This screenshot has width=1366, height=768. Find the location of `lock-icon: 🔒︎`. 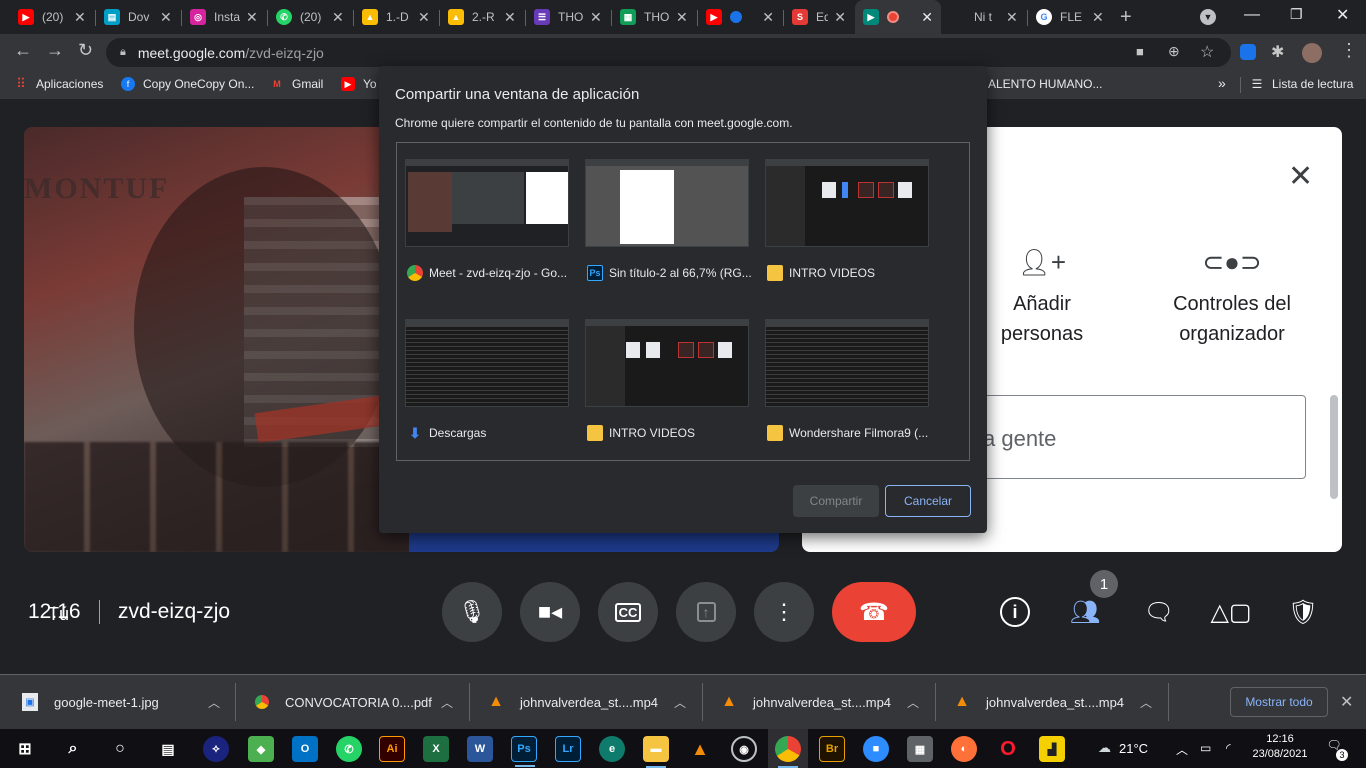

lock-icon: 🔒︎ is located at coordinates (123, 52).